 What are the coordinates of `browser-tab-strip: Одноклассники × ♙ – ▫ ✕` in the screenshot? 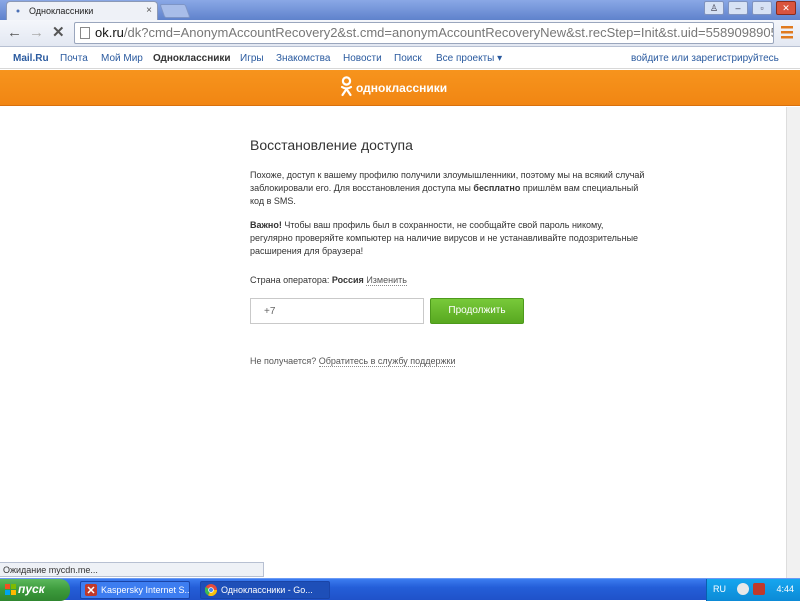 It's located at (400, 10).